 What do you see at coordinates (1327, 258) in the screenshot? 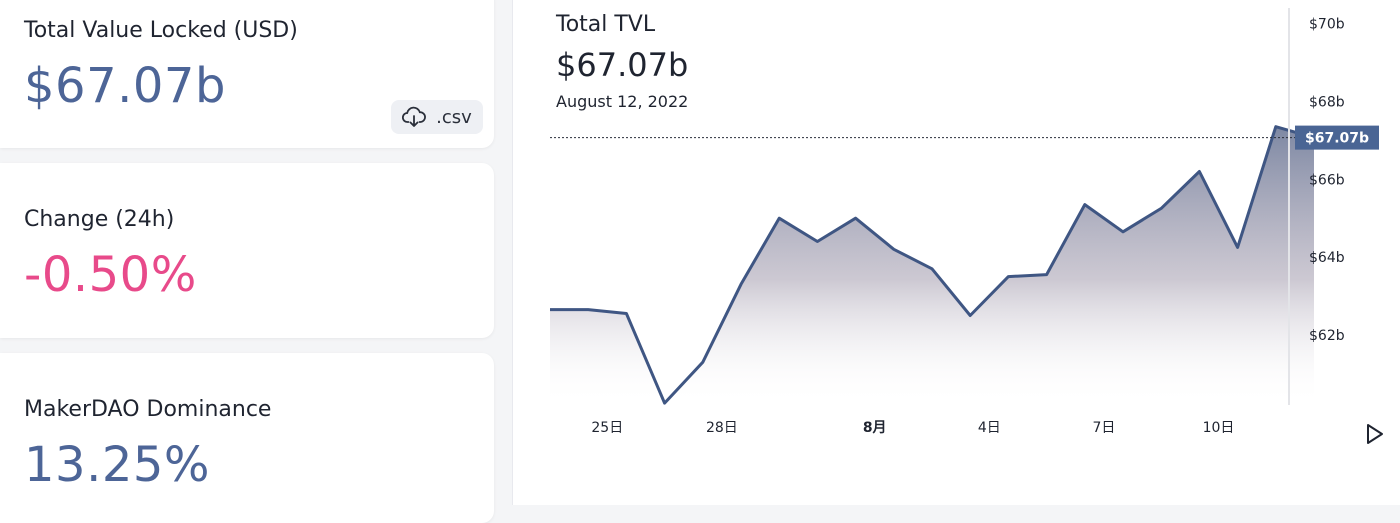
I see `y-tick-label: $64b` at bounding box center [1327, 258].